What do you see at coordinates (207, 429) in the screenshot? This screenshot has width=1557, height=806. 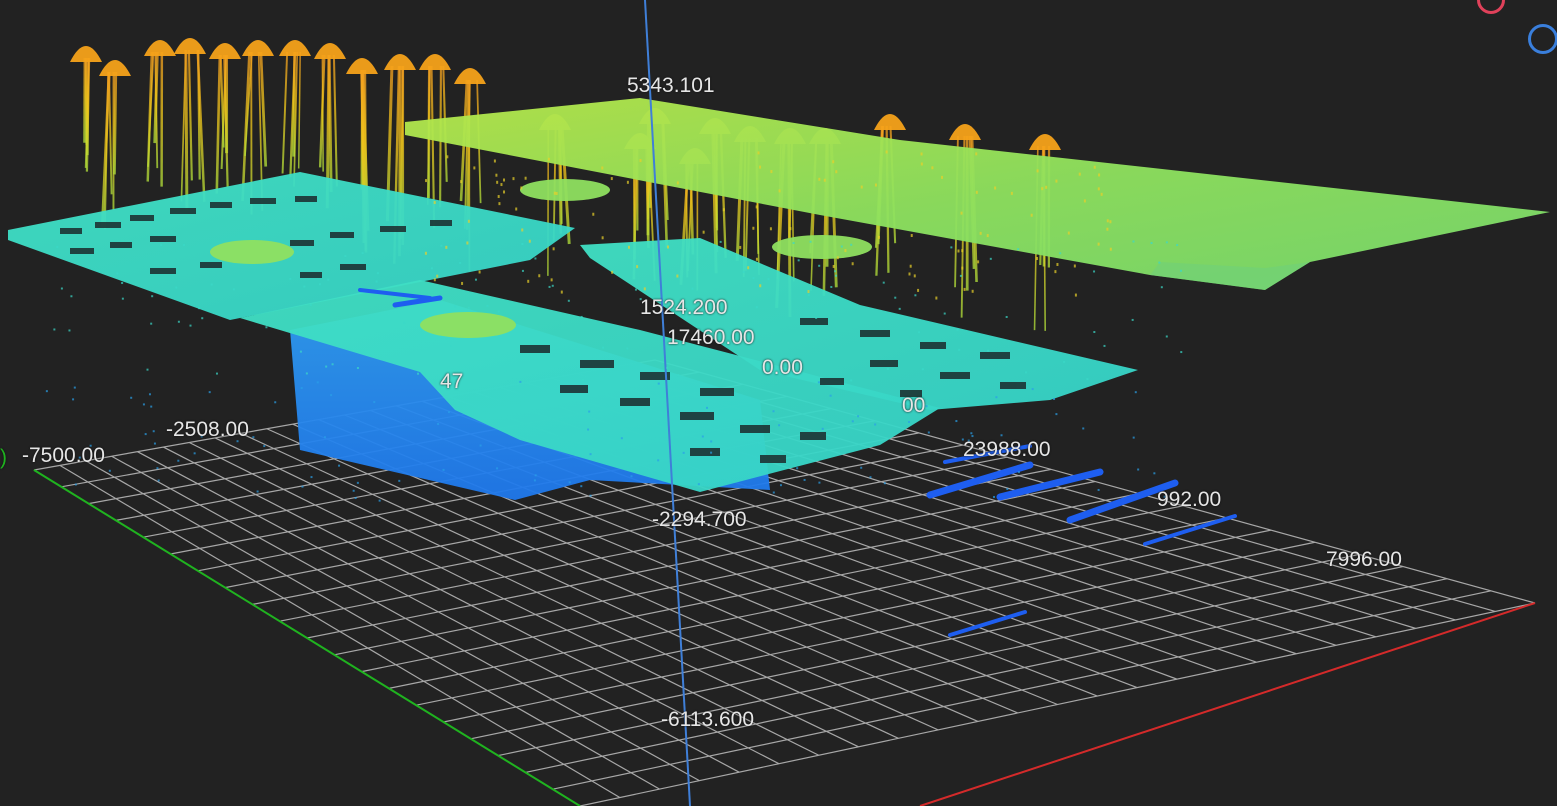 I see `y-tick-label: -2508.00` at bounding box center [207, 429].